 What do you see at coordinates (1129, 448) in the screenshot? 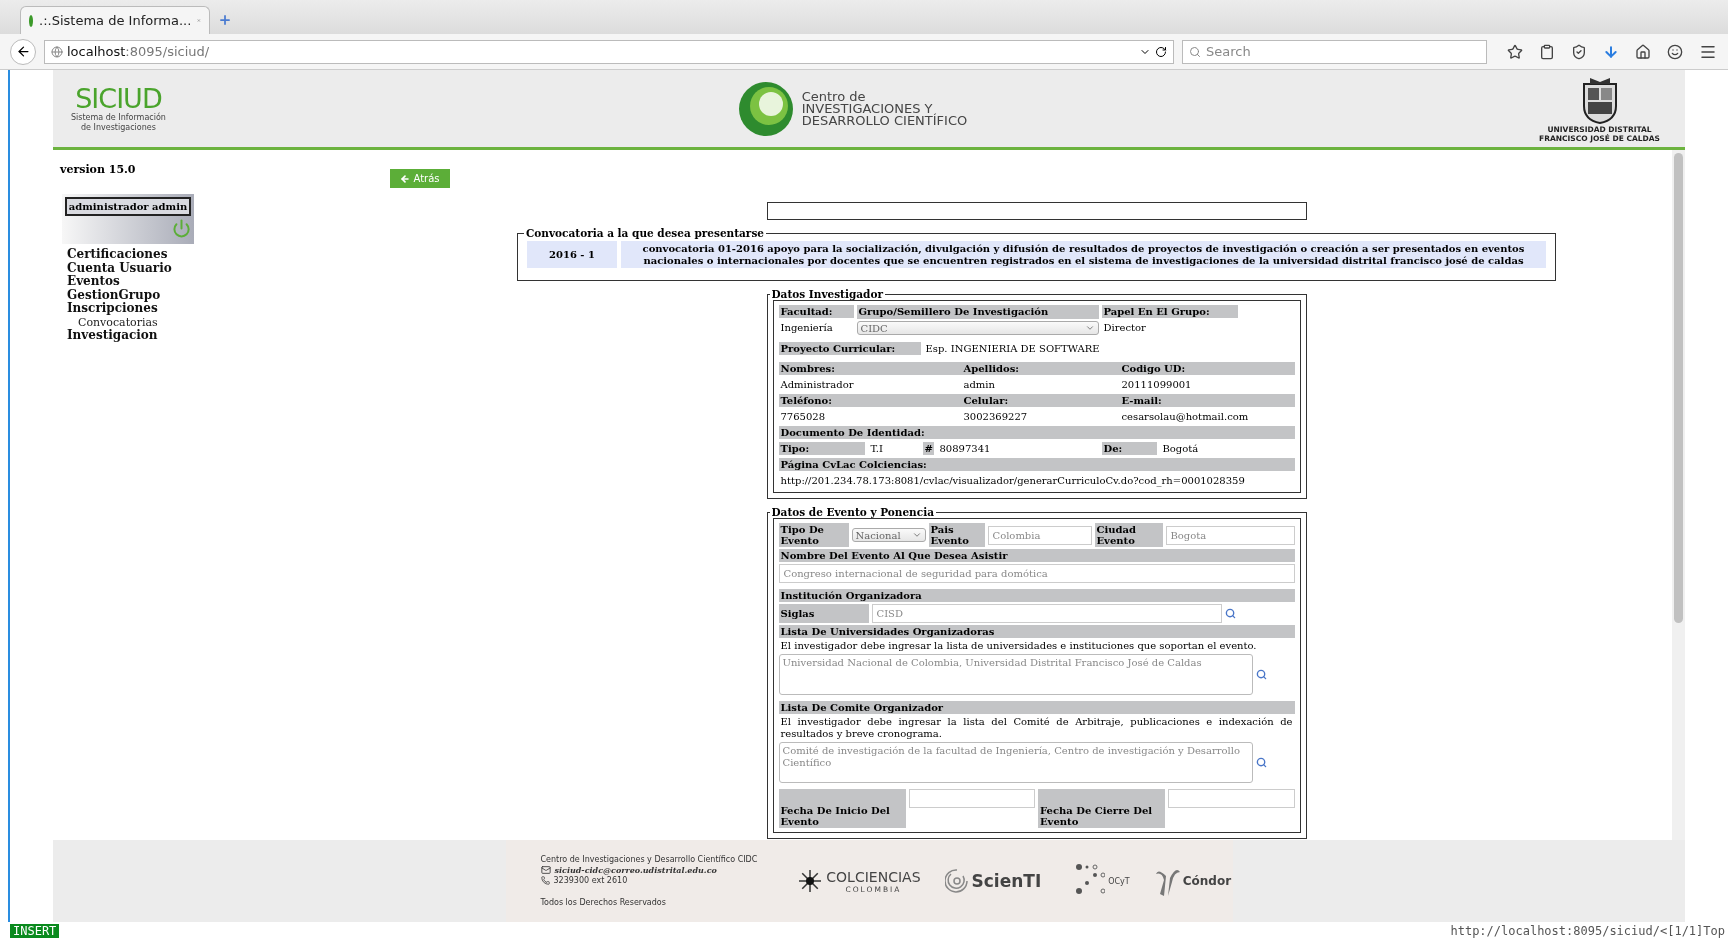
I see `field-label: De:` at bounding box center [1129, 448].